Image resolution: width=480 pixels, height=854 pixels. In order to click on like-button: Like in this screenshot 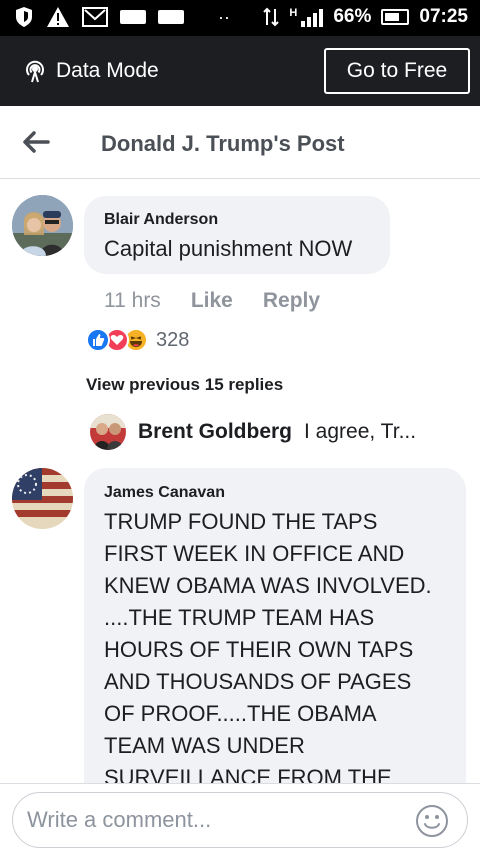, I will do `click(212, 301)`.